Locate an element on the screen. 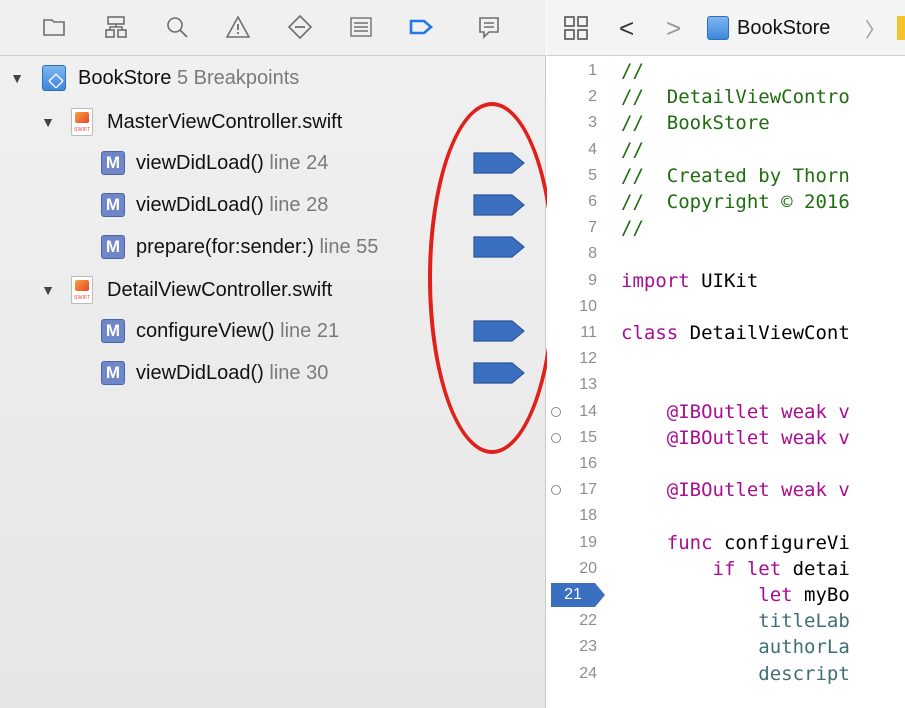 Image resolution: width=905 pixels, height=708 pixels. project-crumb-icon is located at coordinates (718, 28).